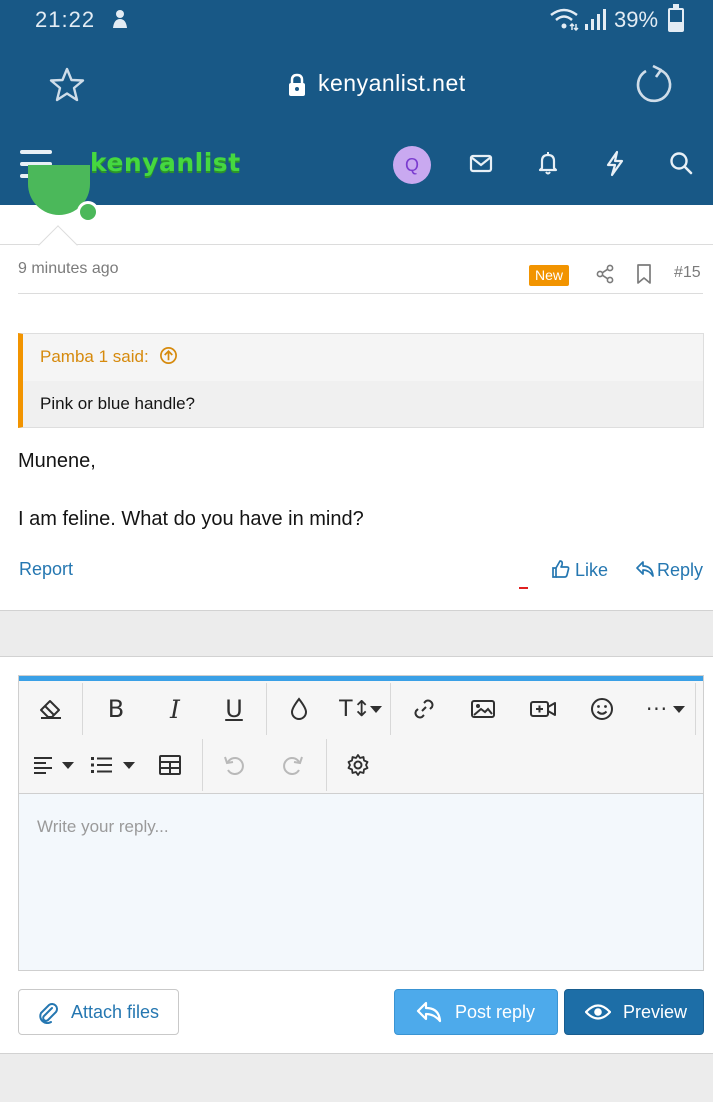 This screenshot has width=713, height=1102. What do you see at coordinates (392, 83) in the screenshot?
I see `address-url: kenyanlist.net` at bounding box center [392, 83].